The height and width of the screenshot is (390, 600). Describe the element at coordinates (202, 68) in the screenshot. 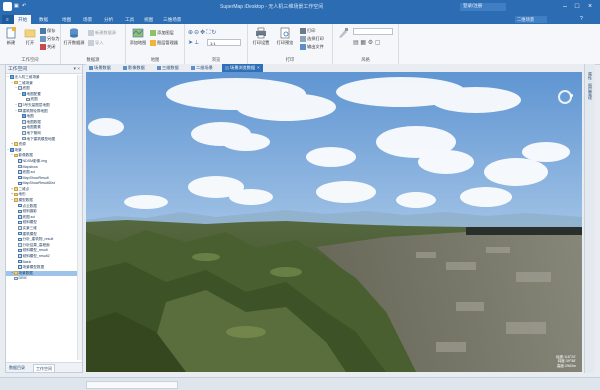

I see `document-tab-3: 二维场景` at that location.